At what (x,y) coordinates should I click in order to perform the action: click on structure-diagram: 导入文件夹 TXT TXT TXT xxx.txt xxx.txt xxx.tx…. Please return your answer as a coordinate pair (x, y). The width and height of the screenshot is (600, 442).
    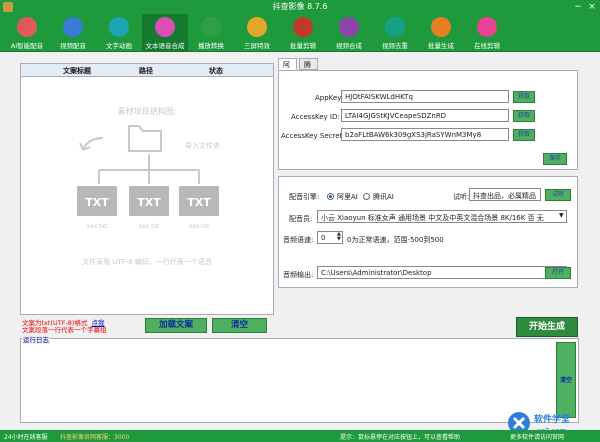
    Looking at the image, I should click on (148, 195).